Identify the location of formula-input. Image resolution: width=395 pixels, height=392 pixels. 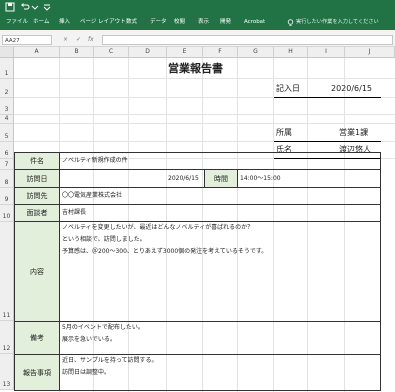
(247, 40).